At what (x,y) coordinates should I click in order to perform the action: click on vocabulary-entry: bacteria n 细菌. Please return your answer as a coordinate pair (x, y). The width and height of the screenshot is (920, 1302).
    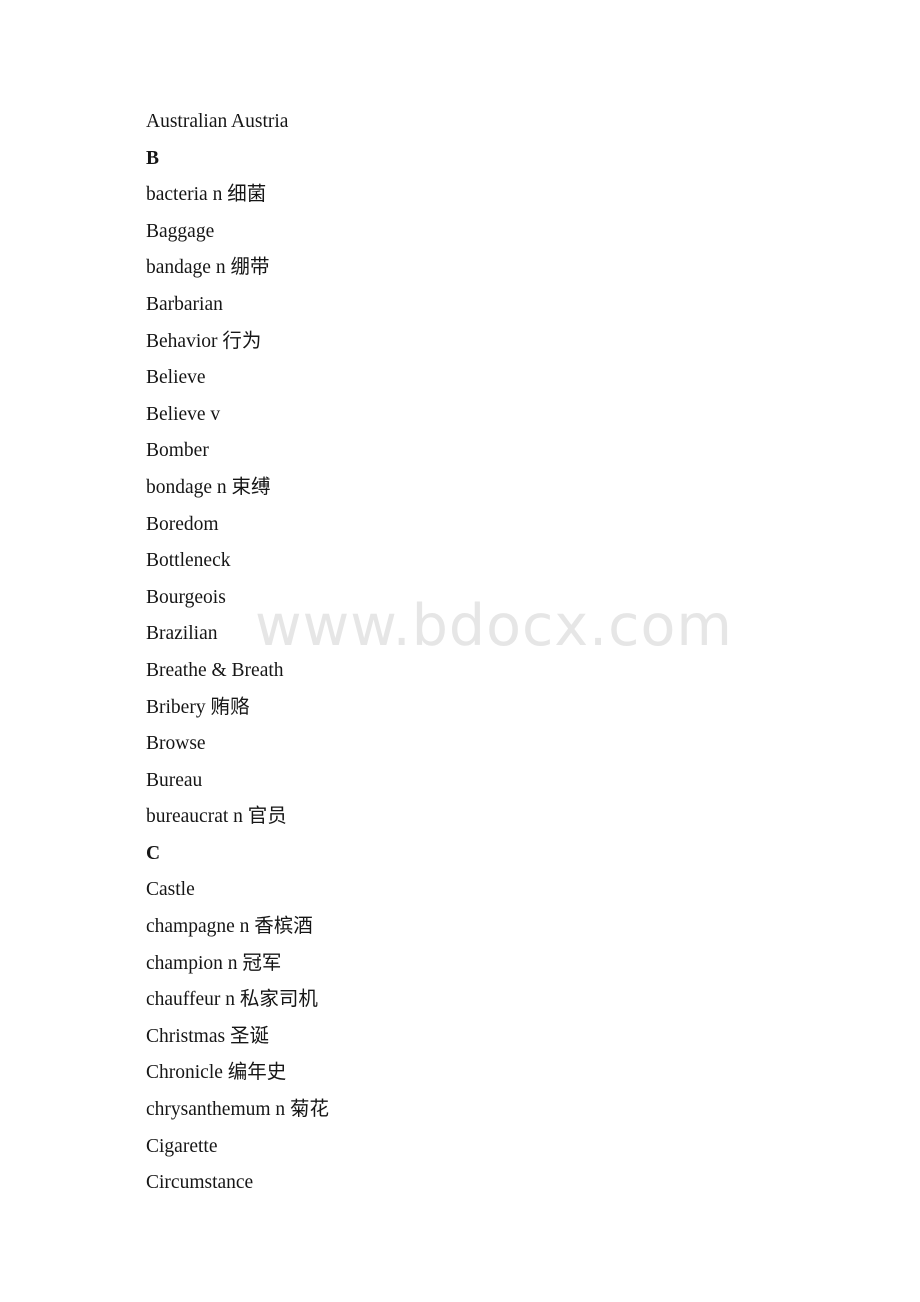
    Looking at the image, I should click on (206, 195).